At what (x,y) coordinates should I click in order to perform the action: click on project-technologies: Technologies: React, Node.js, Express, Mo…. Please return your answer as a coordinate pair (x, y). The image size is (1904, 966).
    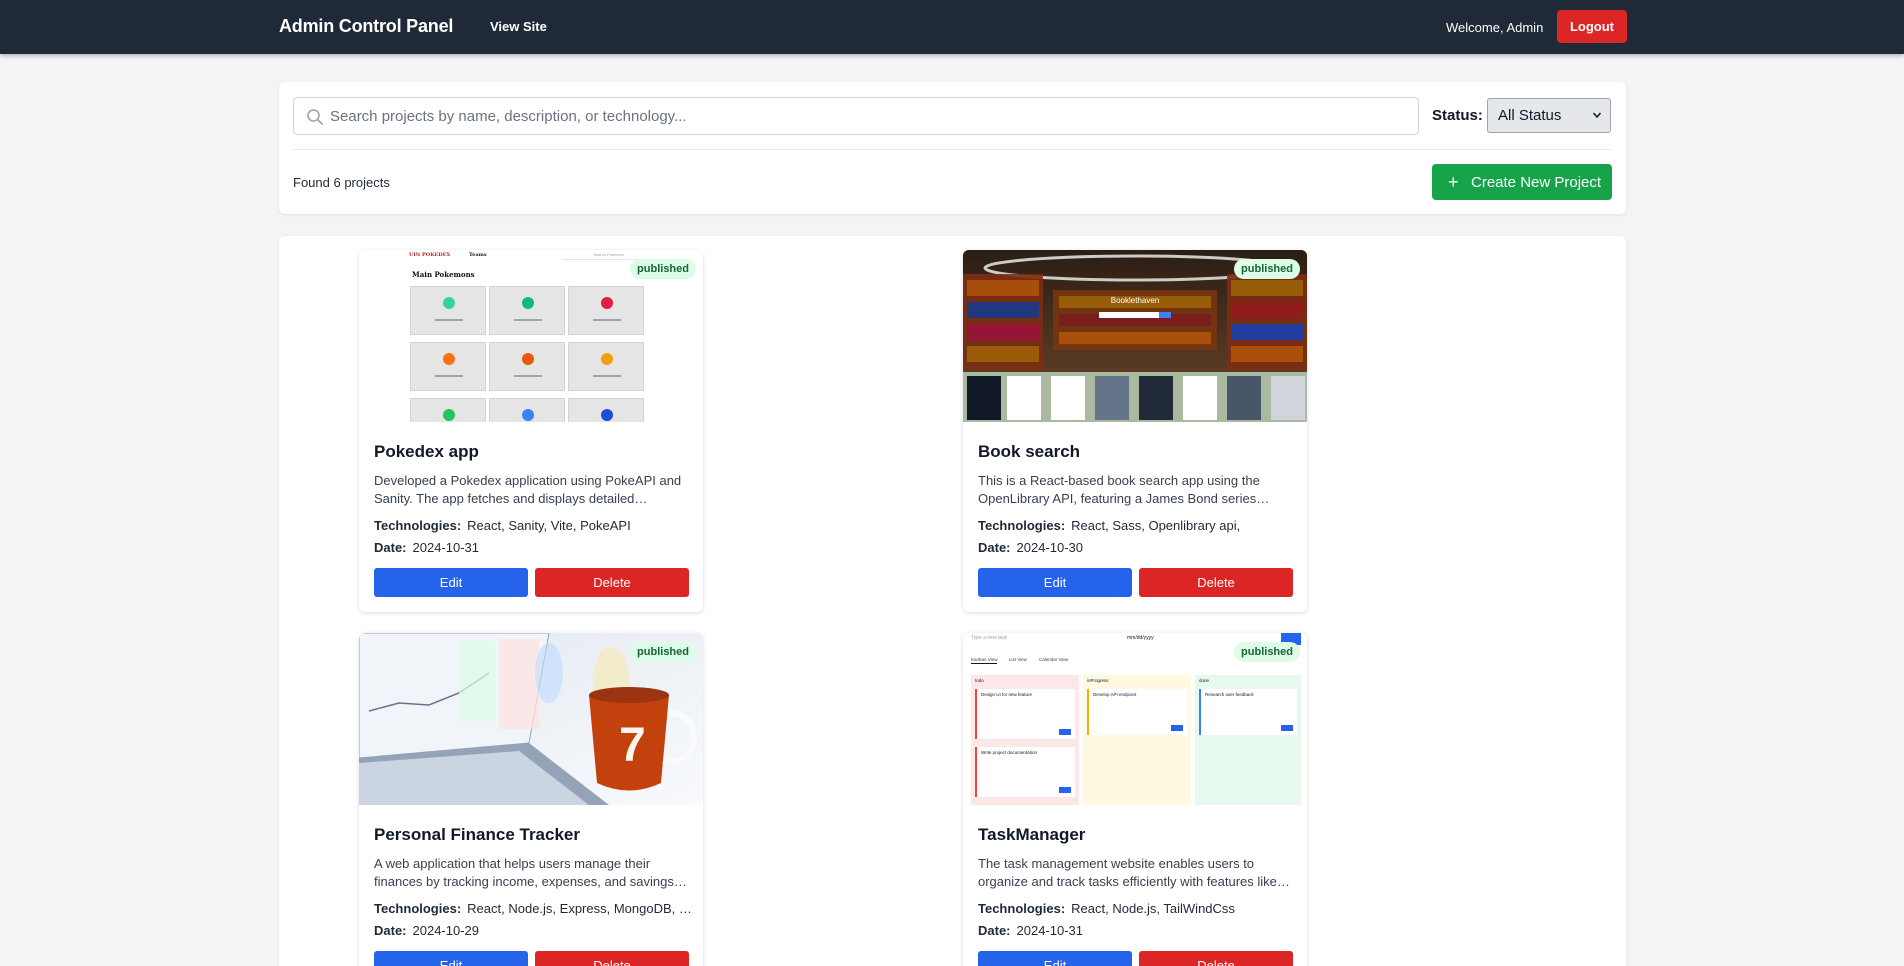
    Looking at the image, I should click on (533, 908).